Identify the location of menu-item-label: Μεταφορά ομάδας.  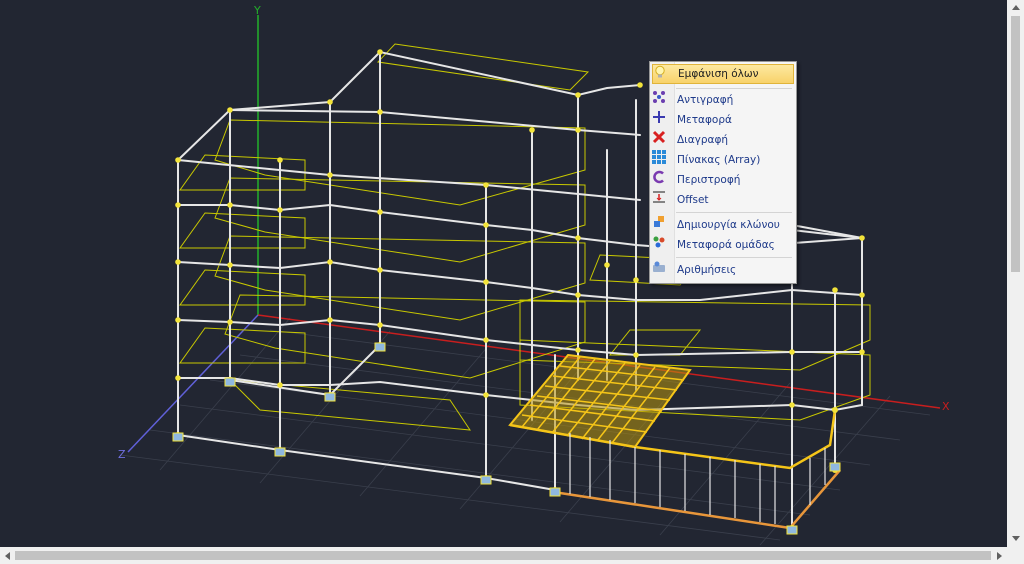
(726, 245).